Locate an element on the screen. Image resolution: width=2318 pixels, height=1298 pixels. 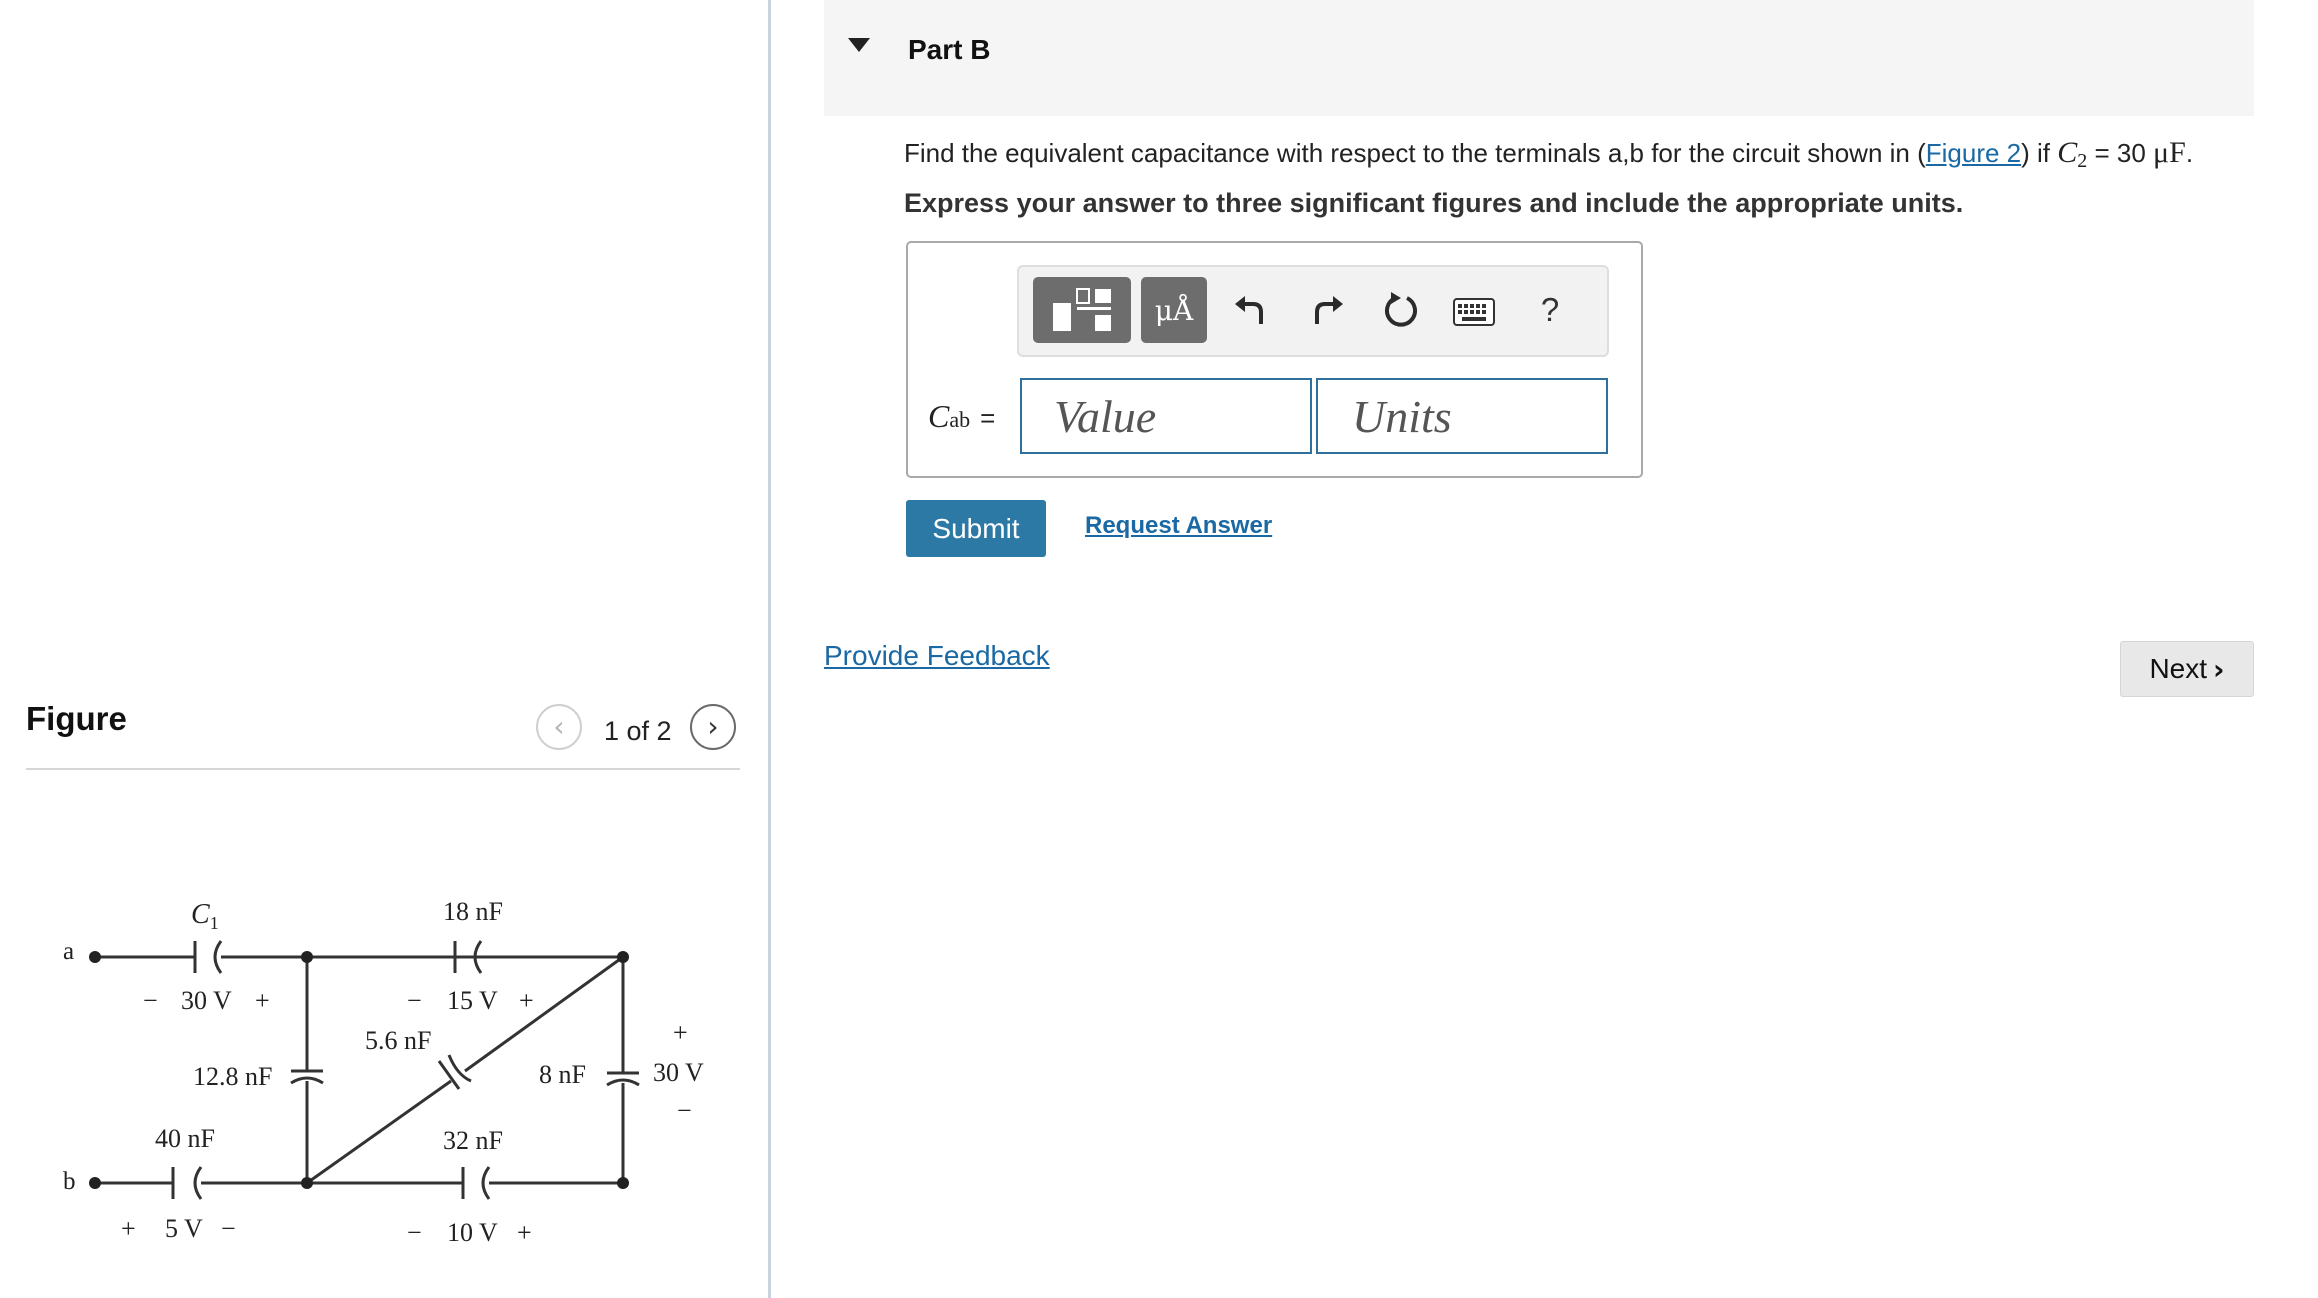
c8-plus: + is located at coordinates (680, 1032).